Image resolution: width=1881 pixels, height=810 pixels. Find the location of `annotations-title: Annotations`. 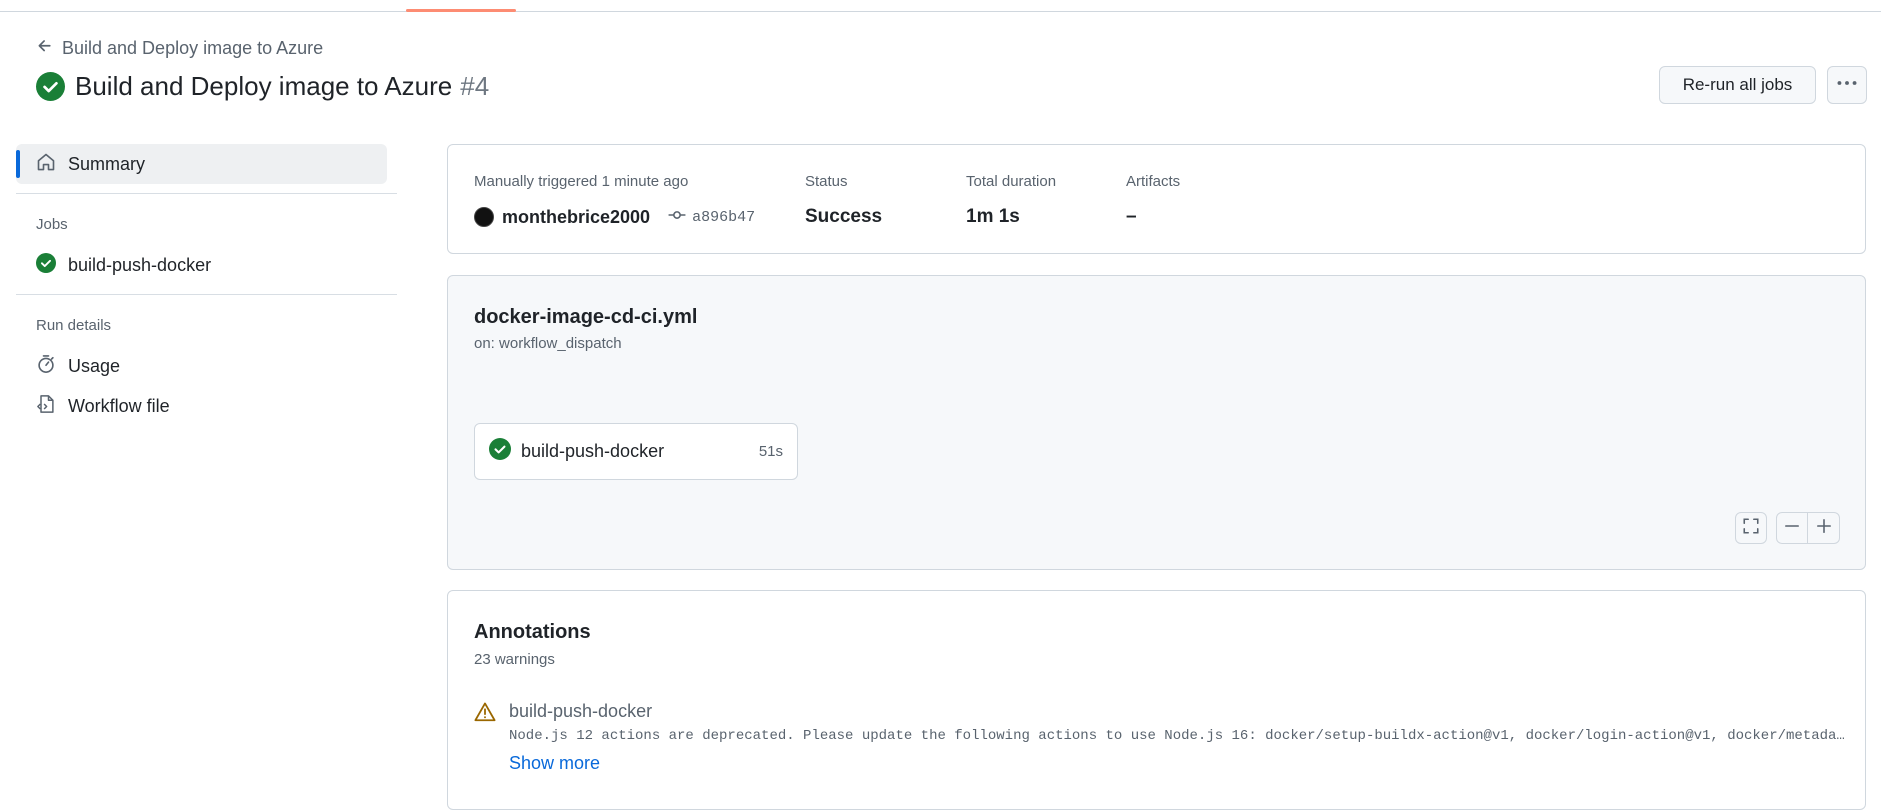

annotations-title: Annotations is located at coordinates (532, 632).